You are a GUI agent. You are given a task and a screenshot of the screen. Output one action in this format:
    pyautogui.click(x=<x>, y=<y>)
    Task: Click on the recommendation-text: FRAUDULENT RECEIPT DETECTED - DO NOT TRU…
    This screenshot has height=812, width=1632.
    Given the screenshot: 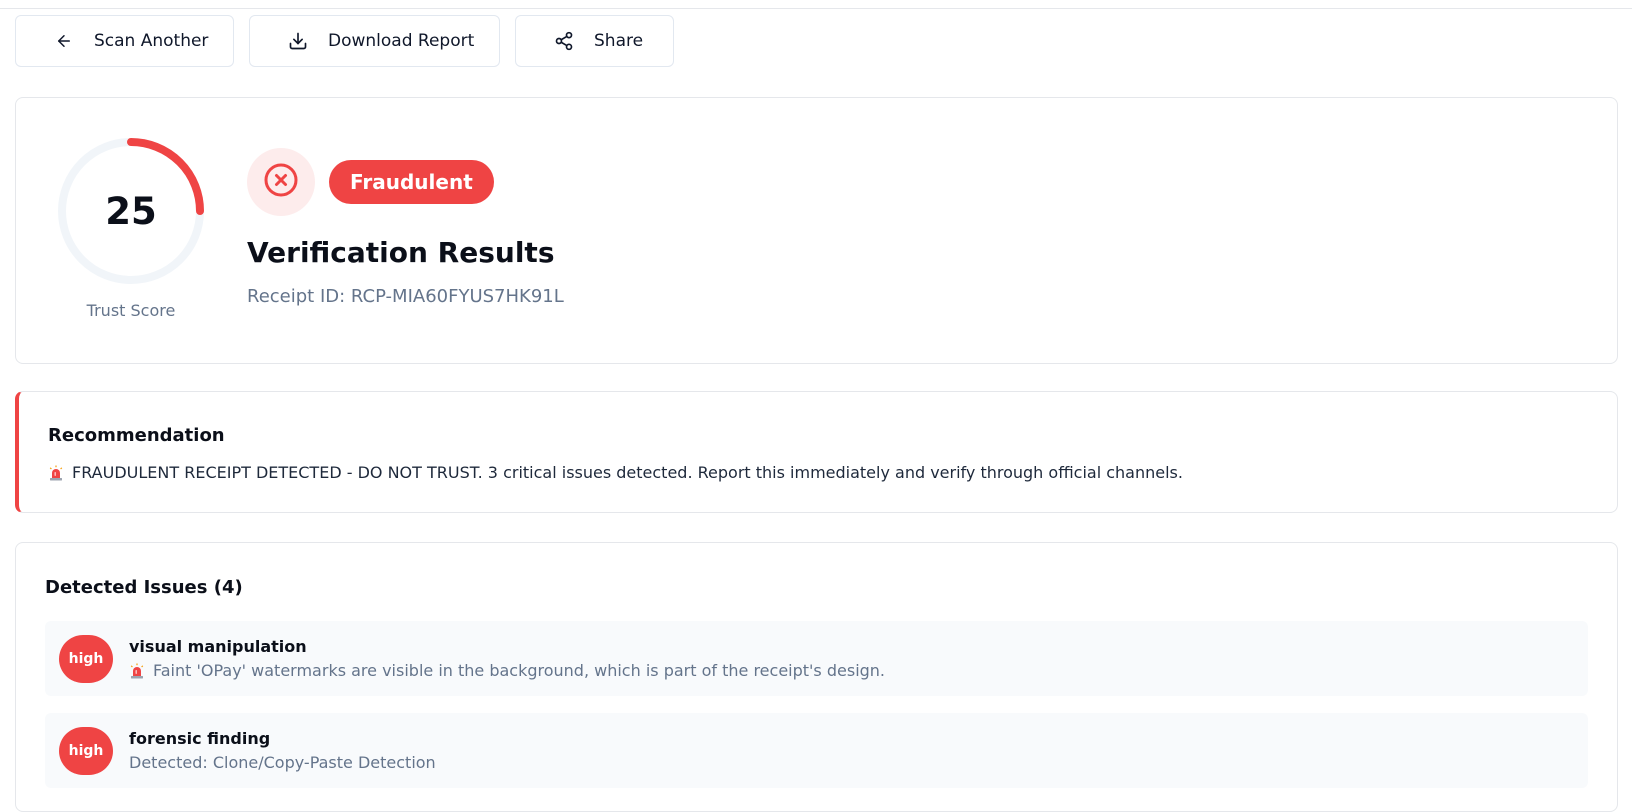 What is the action you would take?
    pyautogui.click(x=627, y=472)
    